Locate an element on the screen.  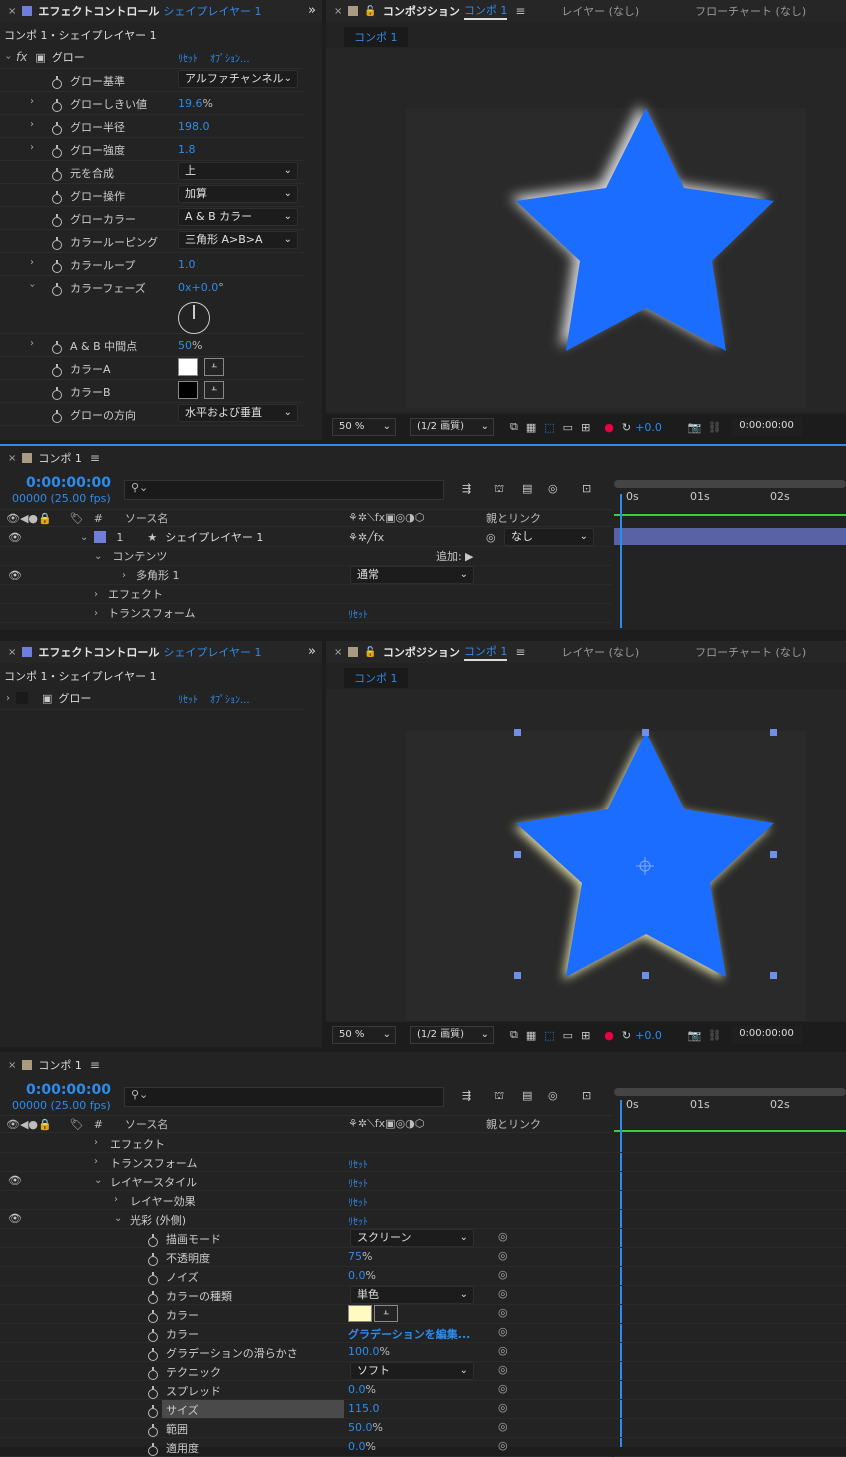
effect-property-row: グロー操作 加算 ⌄ is located at coordinates (152, 195).